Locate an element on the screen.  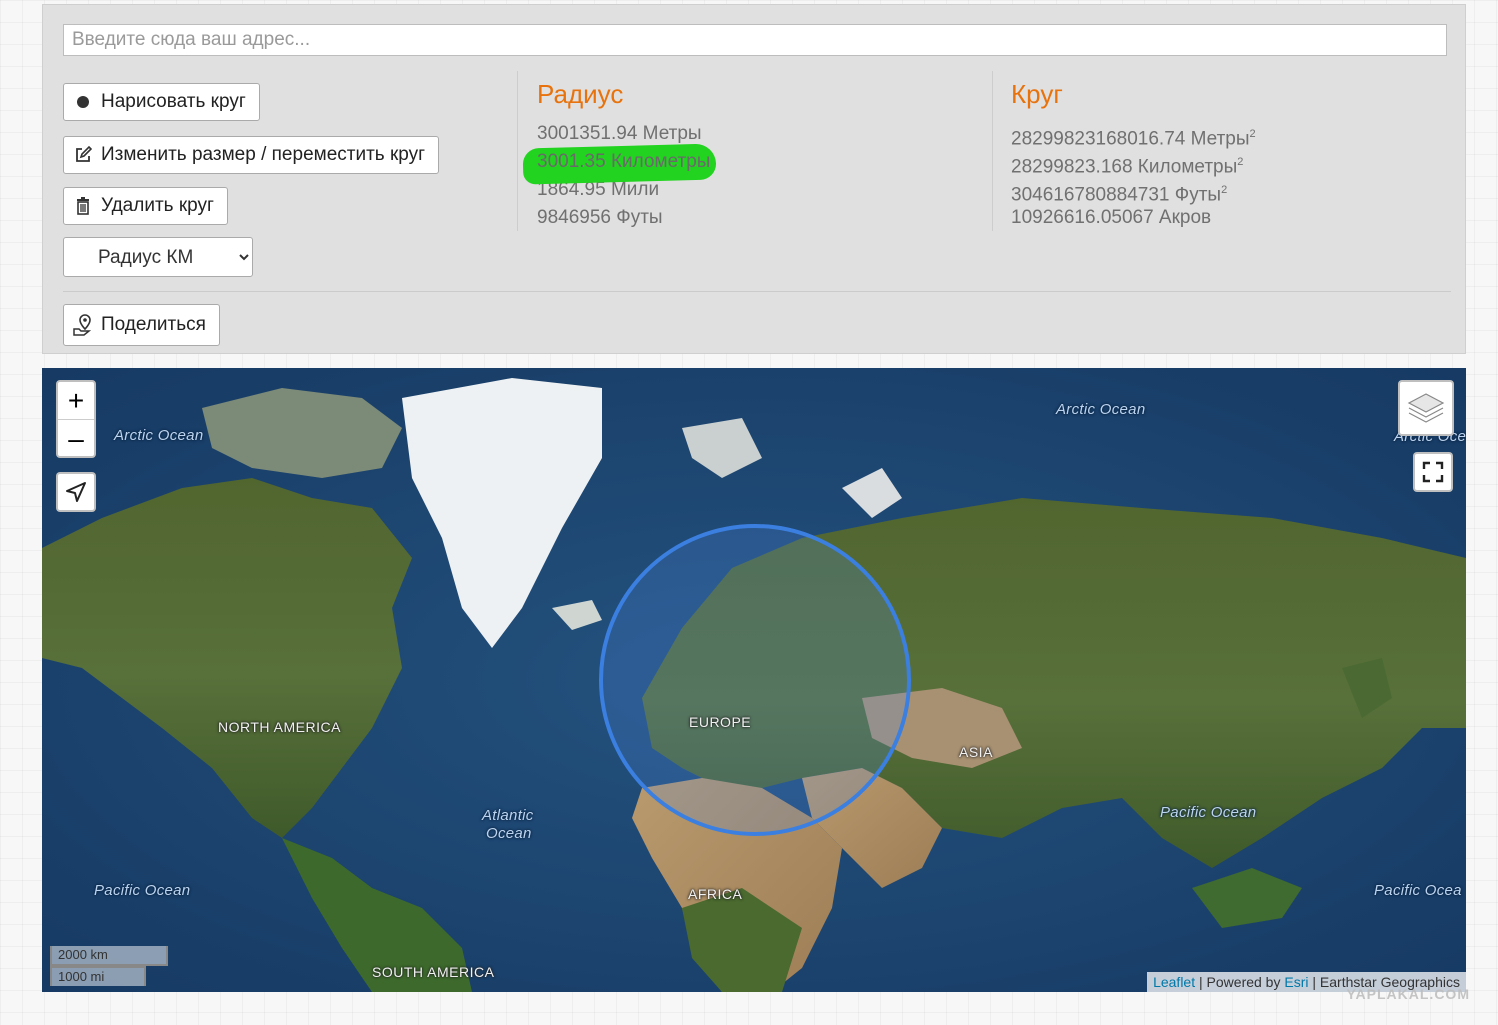
delete-circle-button: Удалить круг is located at coordinates (145, 206).